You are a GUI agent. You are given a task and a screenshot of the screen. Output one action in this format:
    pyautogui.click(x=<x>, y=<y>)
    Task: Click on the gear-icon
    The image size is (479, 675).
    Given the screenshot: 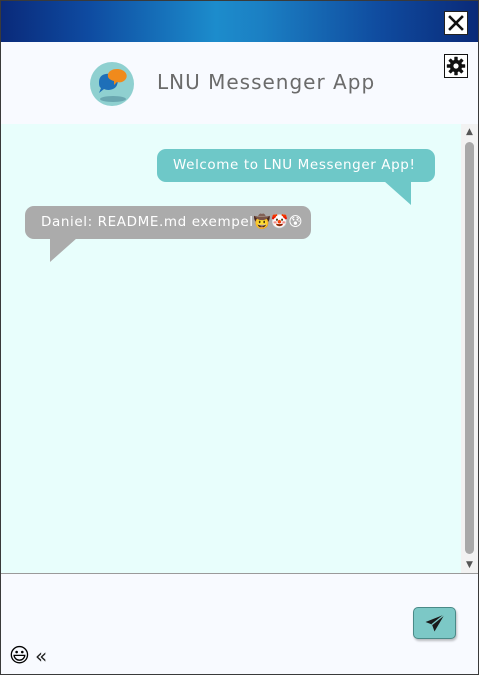 What is the action you would take?
    pyautogui.click(x=456, y=66)
    